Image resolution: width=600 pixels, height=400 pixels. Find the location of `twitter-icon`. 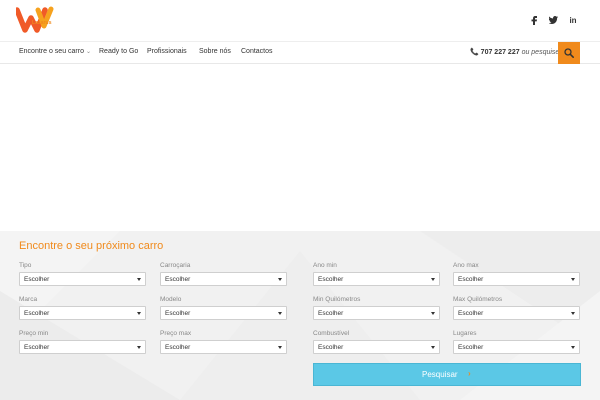

twitter-icon is located at coordinates (553, 21).